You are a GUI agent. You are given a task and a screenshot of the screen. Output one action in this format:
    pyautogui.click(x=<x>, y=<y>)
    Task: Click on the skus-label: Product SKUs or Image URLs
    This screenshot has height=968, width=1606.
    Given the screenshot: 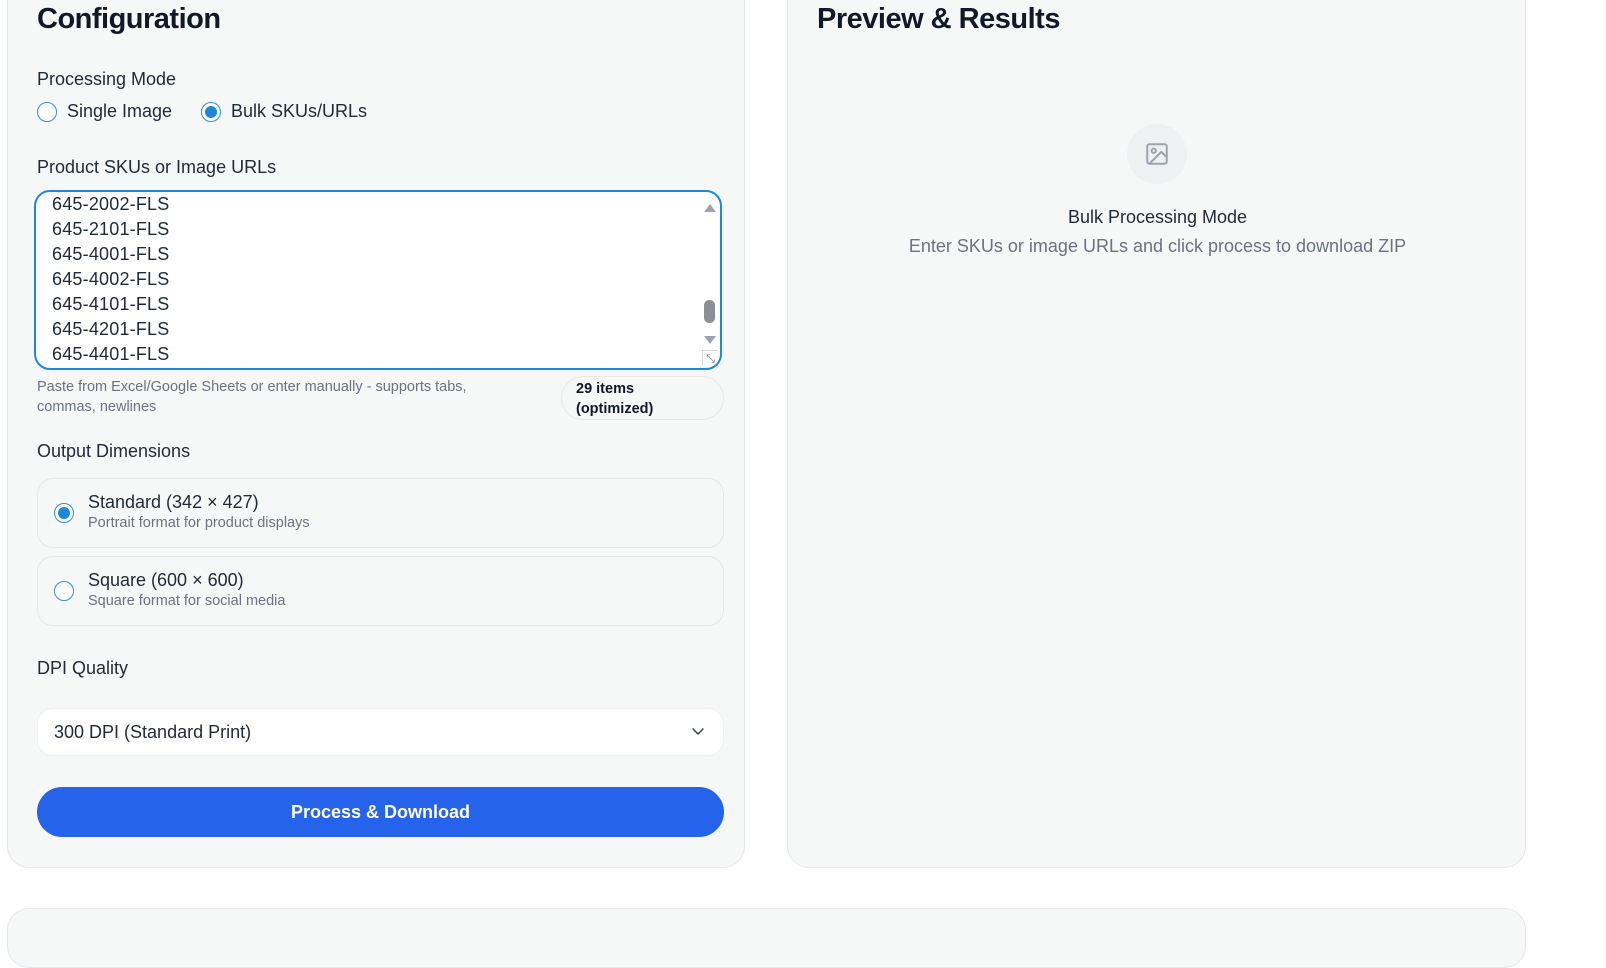 What is the action you would take?
    pyautogui.click(x=157, y=167)
    